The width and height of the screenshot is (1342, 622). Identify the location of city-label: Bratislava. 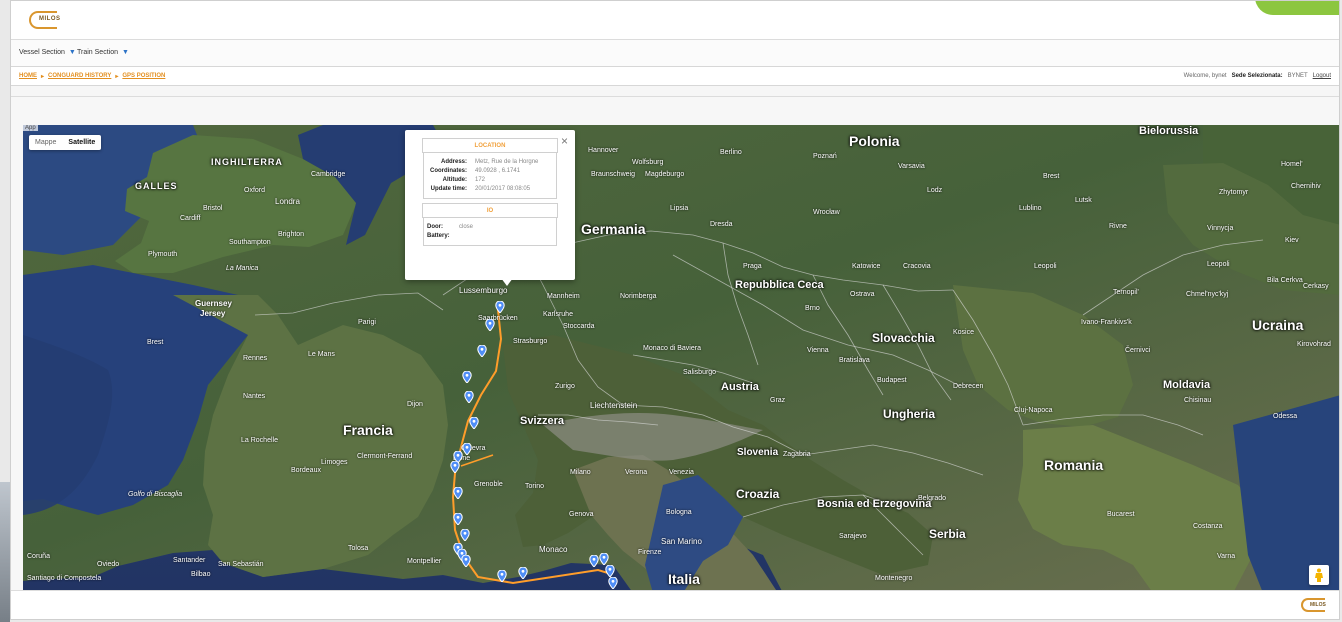
(854, 360).